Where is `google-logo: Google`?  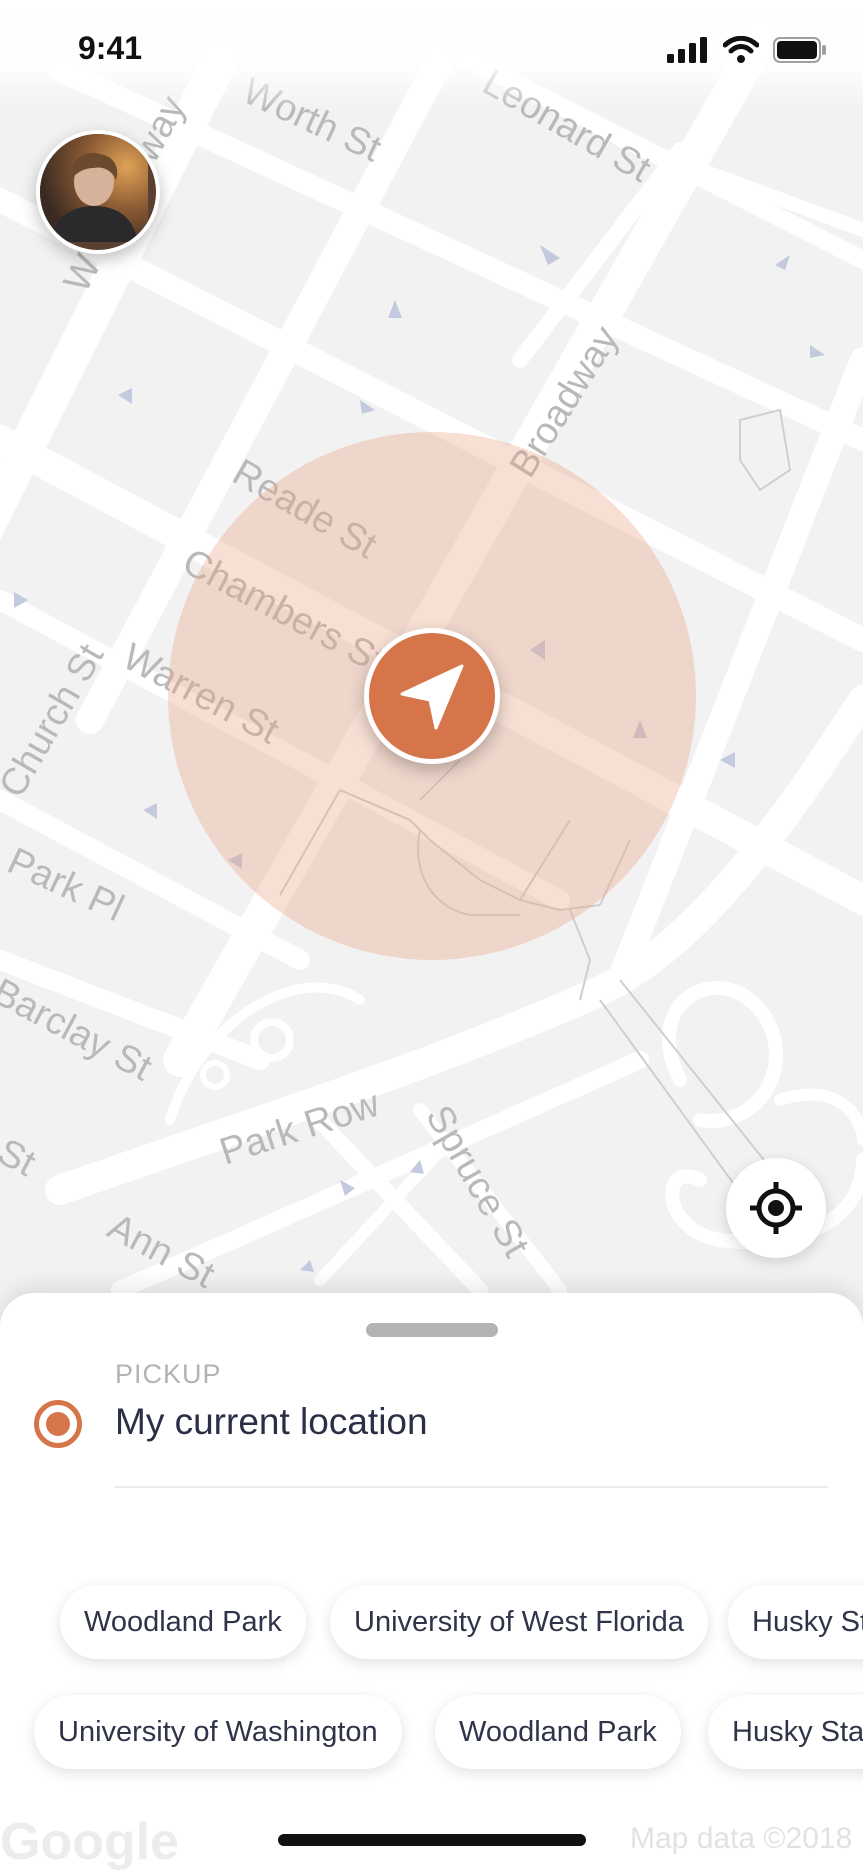 google-logo: Google is located at coordinates (90, 1841).